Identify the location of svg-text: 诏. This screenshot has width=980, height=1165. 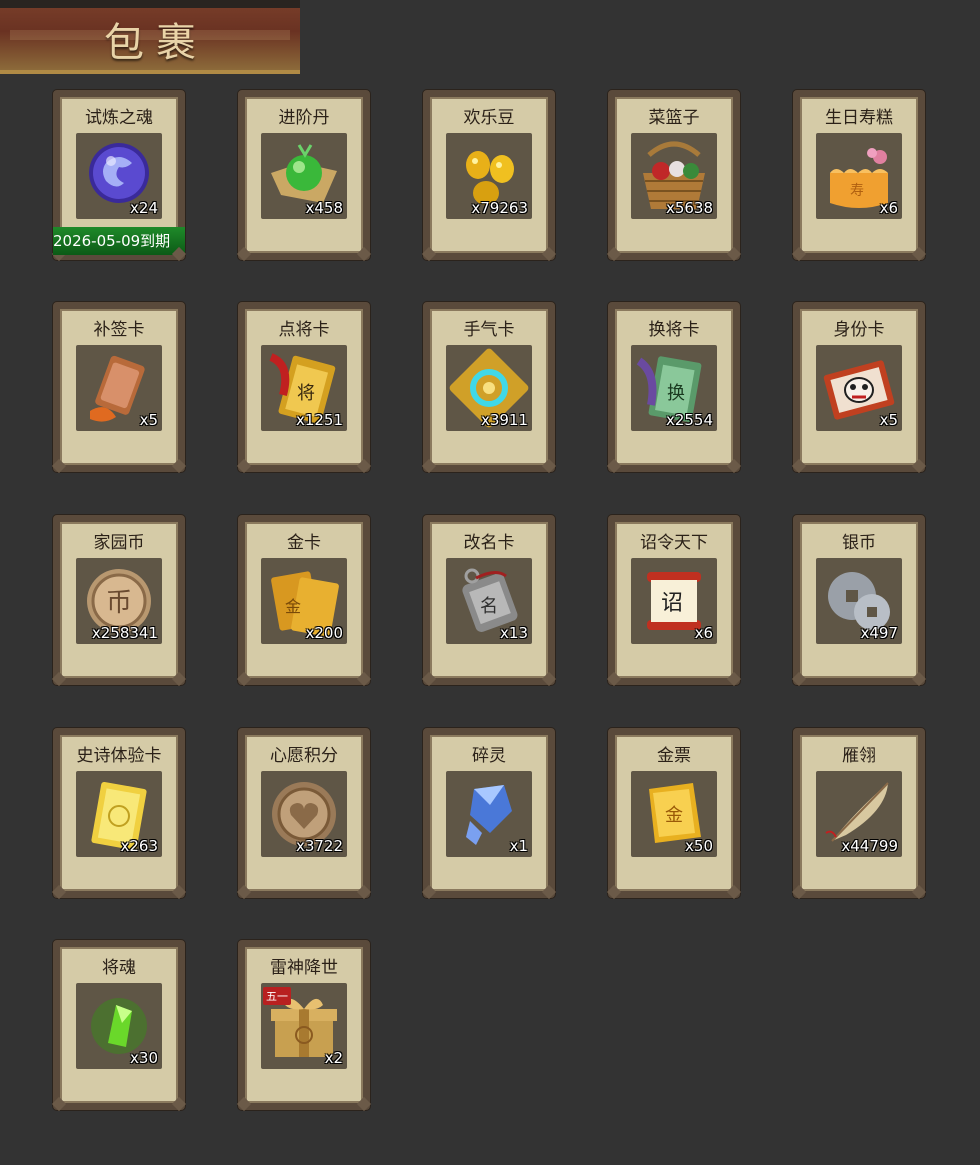
(672, 603).